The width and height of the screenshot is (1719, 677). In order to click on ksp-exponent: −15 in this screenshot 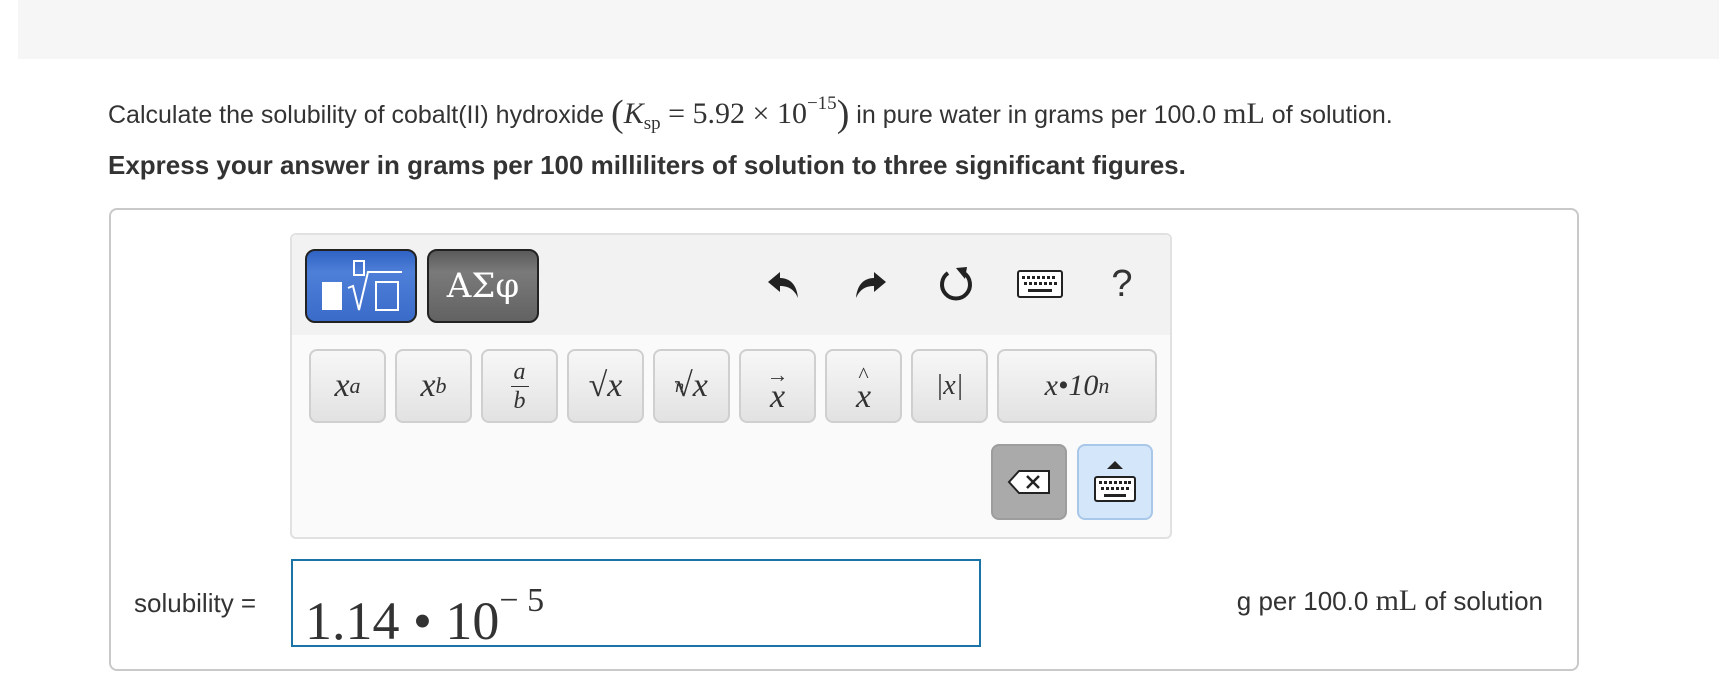, I will do `click(821, 103)`.